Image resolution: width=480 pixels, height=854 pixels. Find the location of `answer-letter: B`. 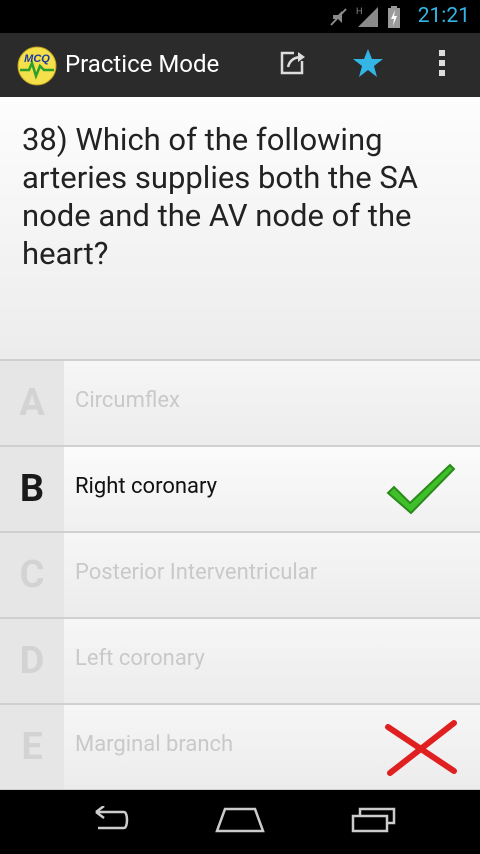

answer-letter: B is located at coordinates (32, 489).